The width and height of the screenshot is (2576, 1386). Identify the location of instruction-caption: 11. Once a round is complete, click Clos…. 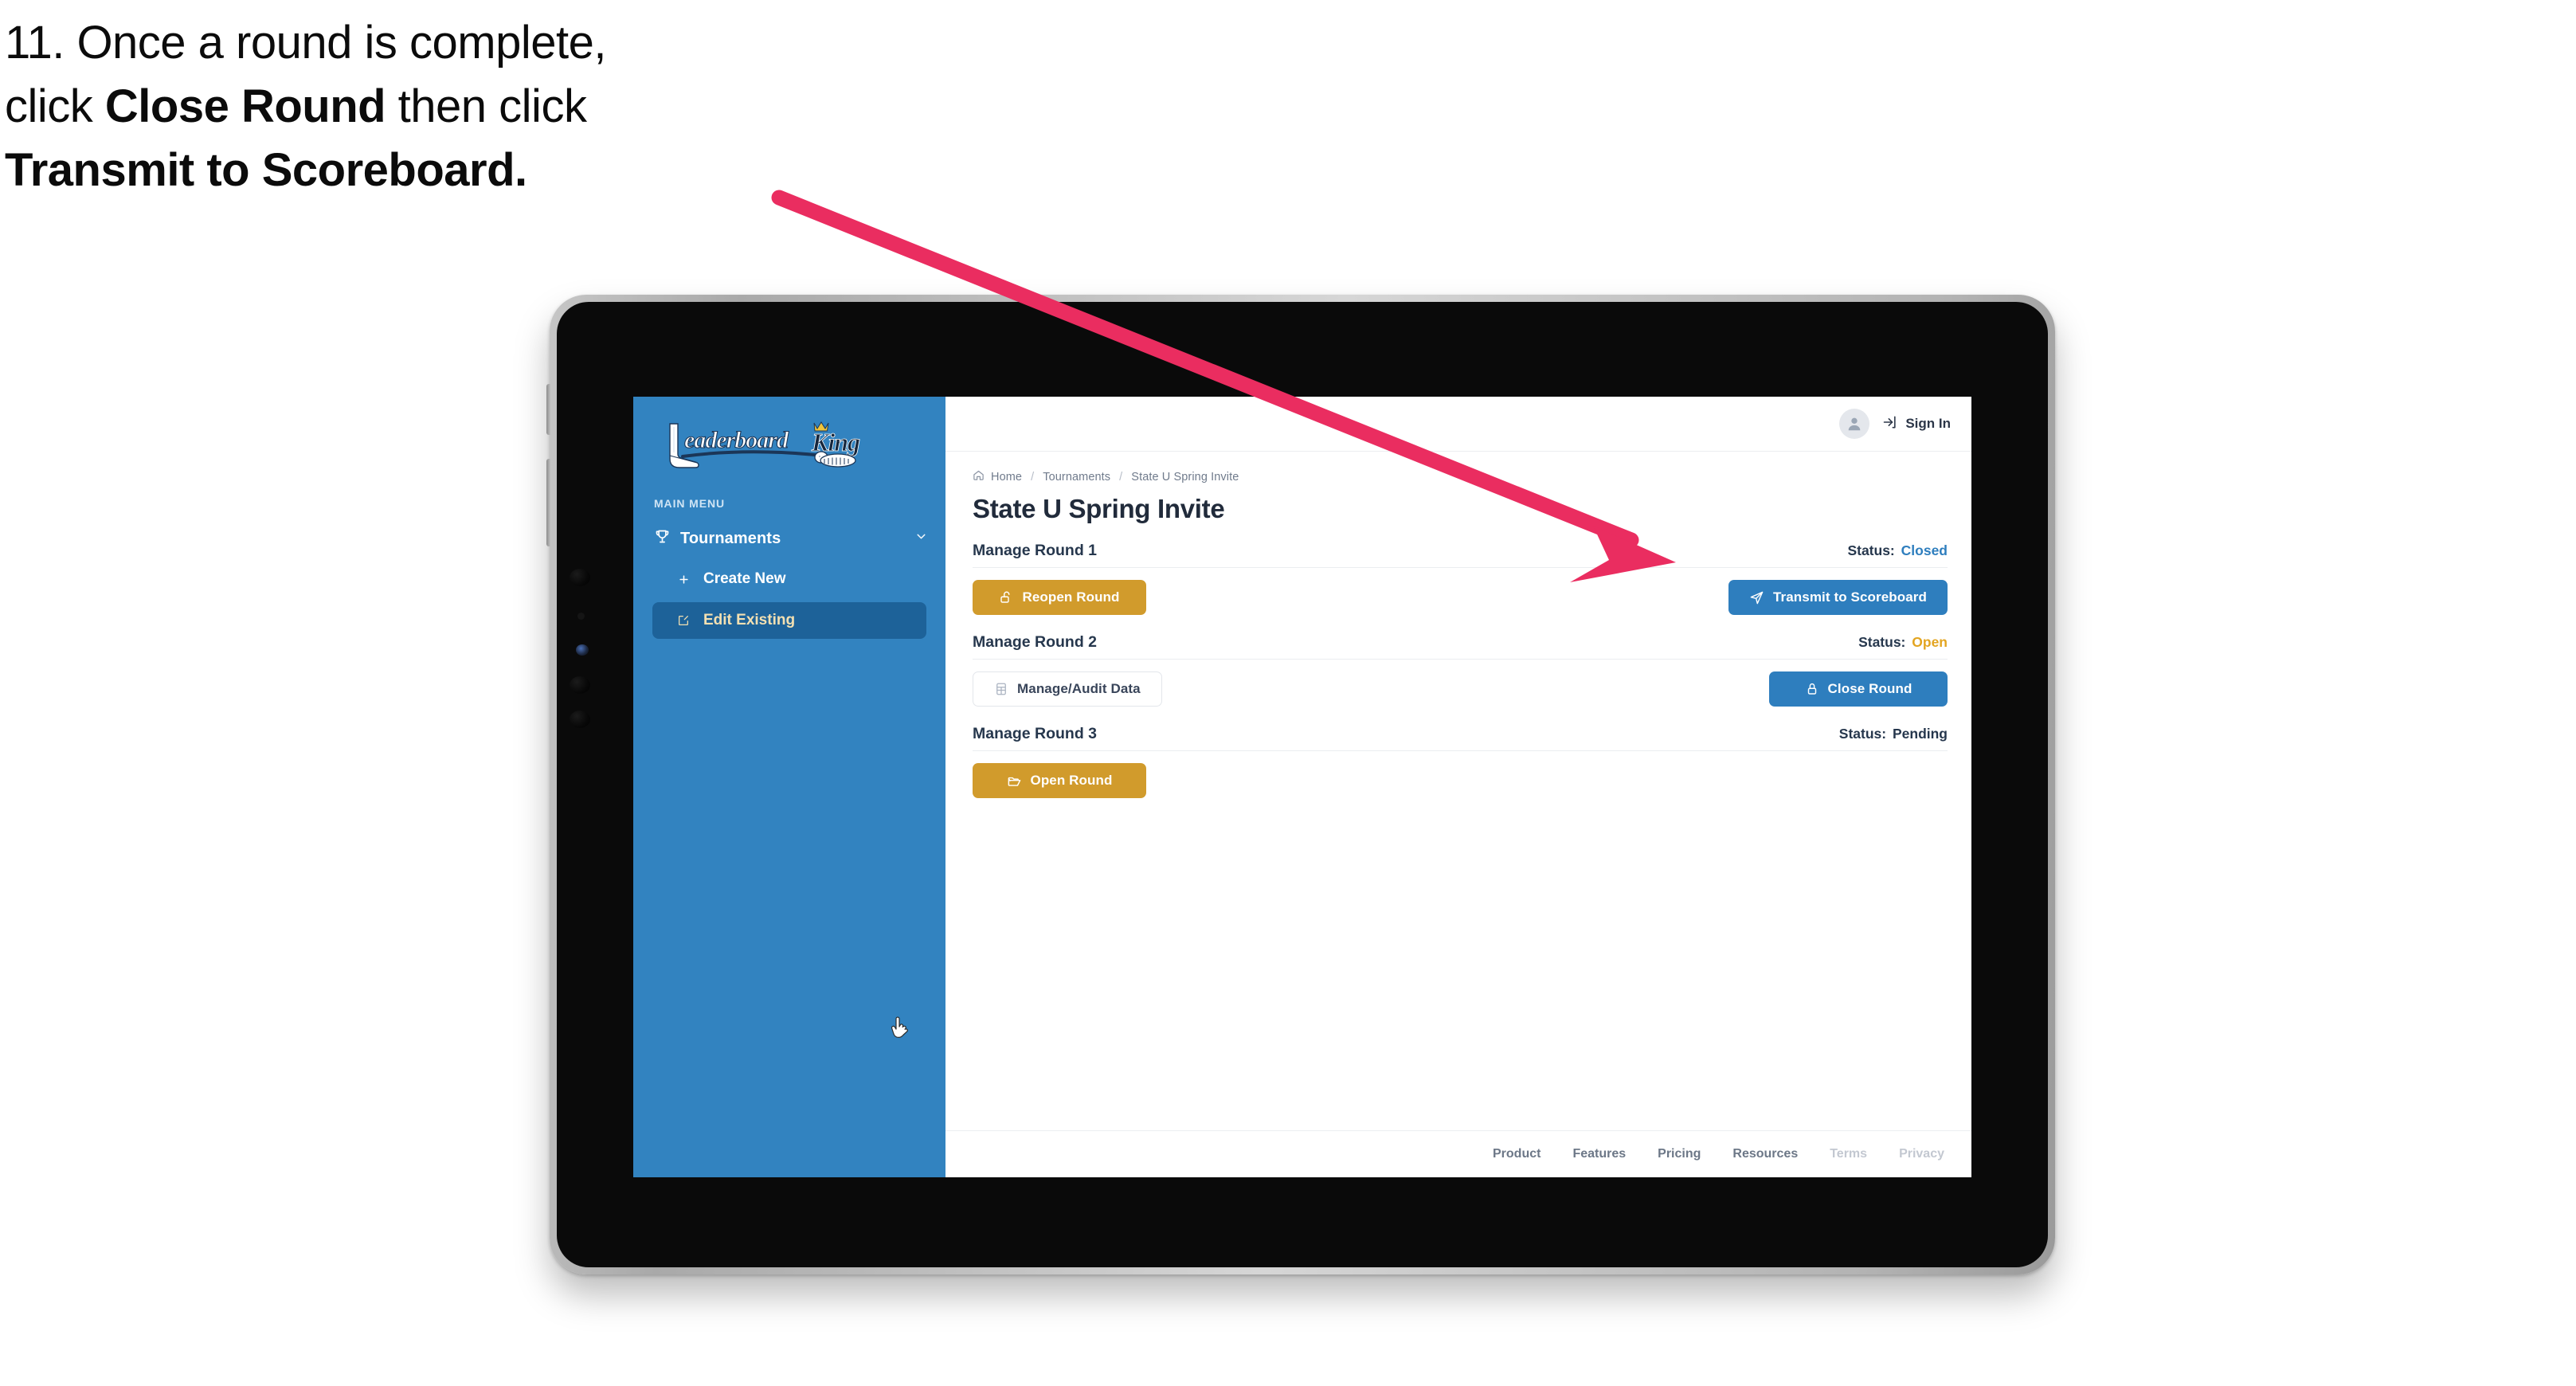
(463, 106).